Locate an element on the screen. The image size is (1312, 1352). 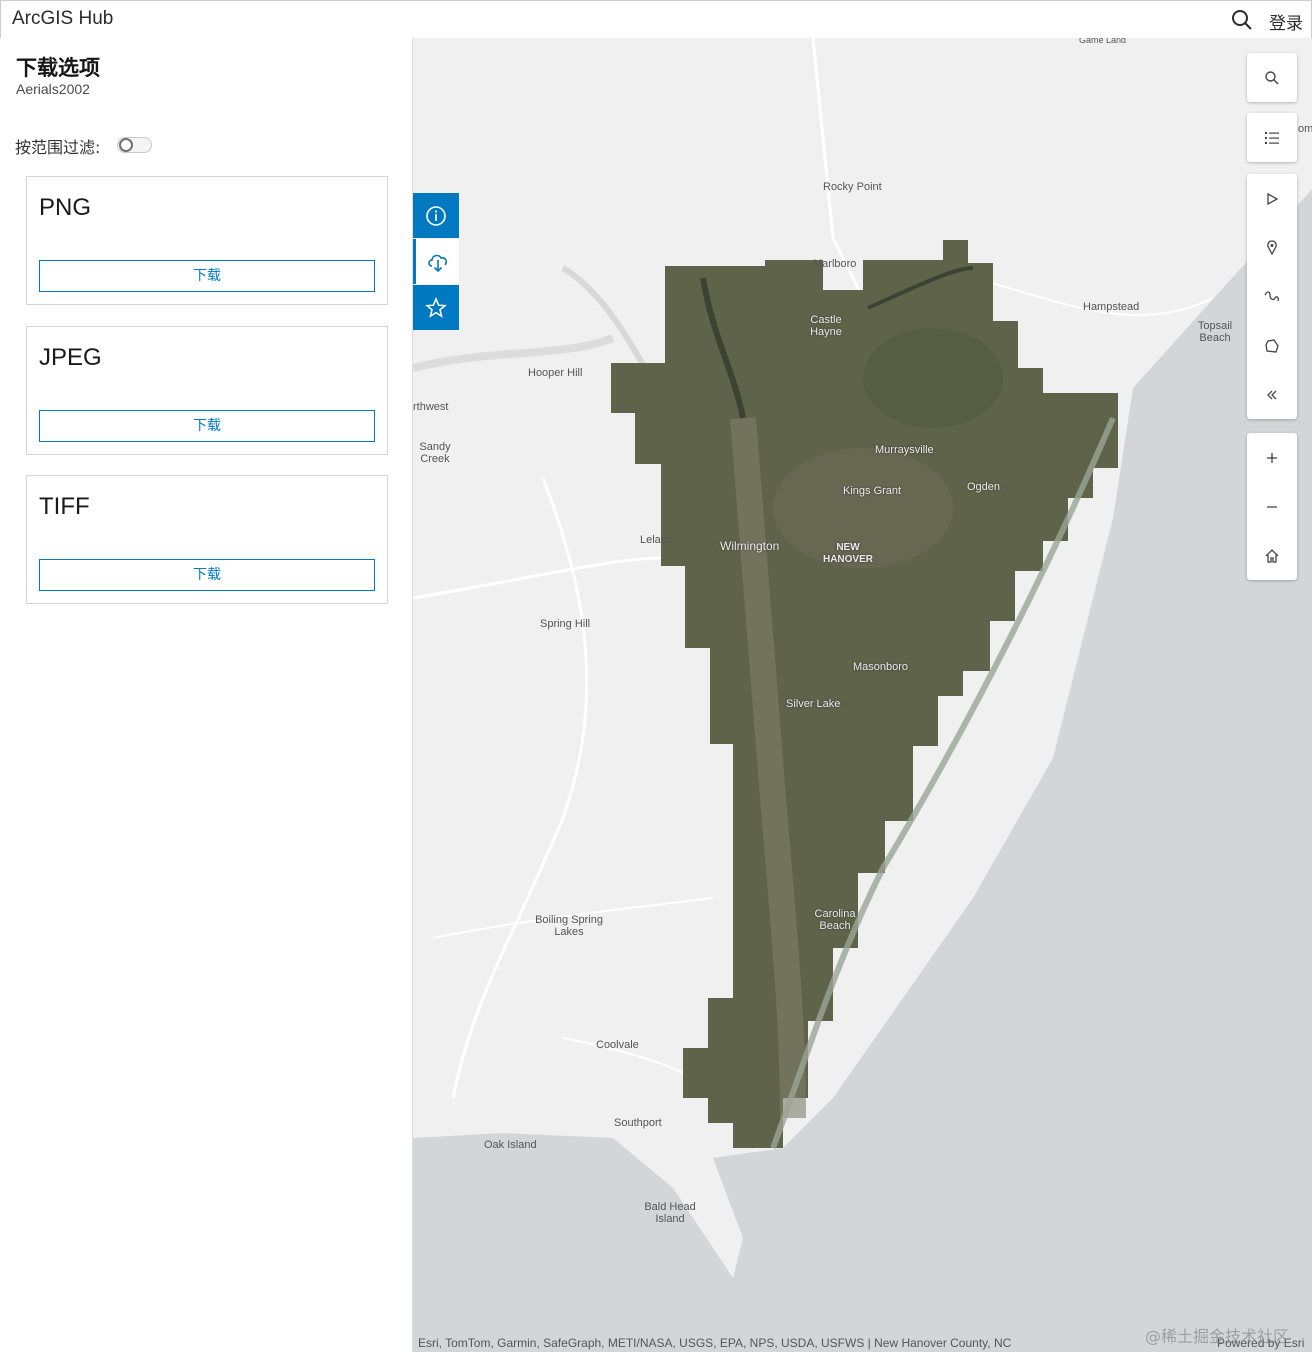
toggle-knob is located at coordinates (126, 145).